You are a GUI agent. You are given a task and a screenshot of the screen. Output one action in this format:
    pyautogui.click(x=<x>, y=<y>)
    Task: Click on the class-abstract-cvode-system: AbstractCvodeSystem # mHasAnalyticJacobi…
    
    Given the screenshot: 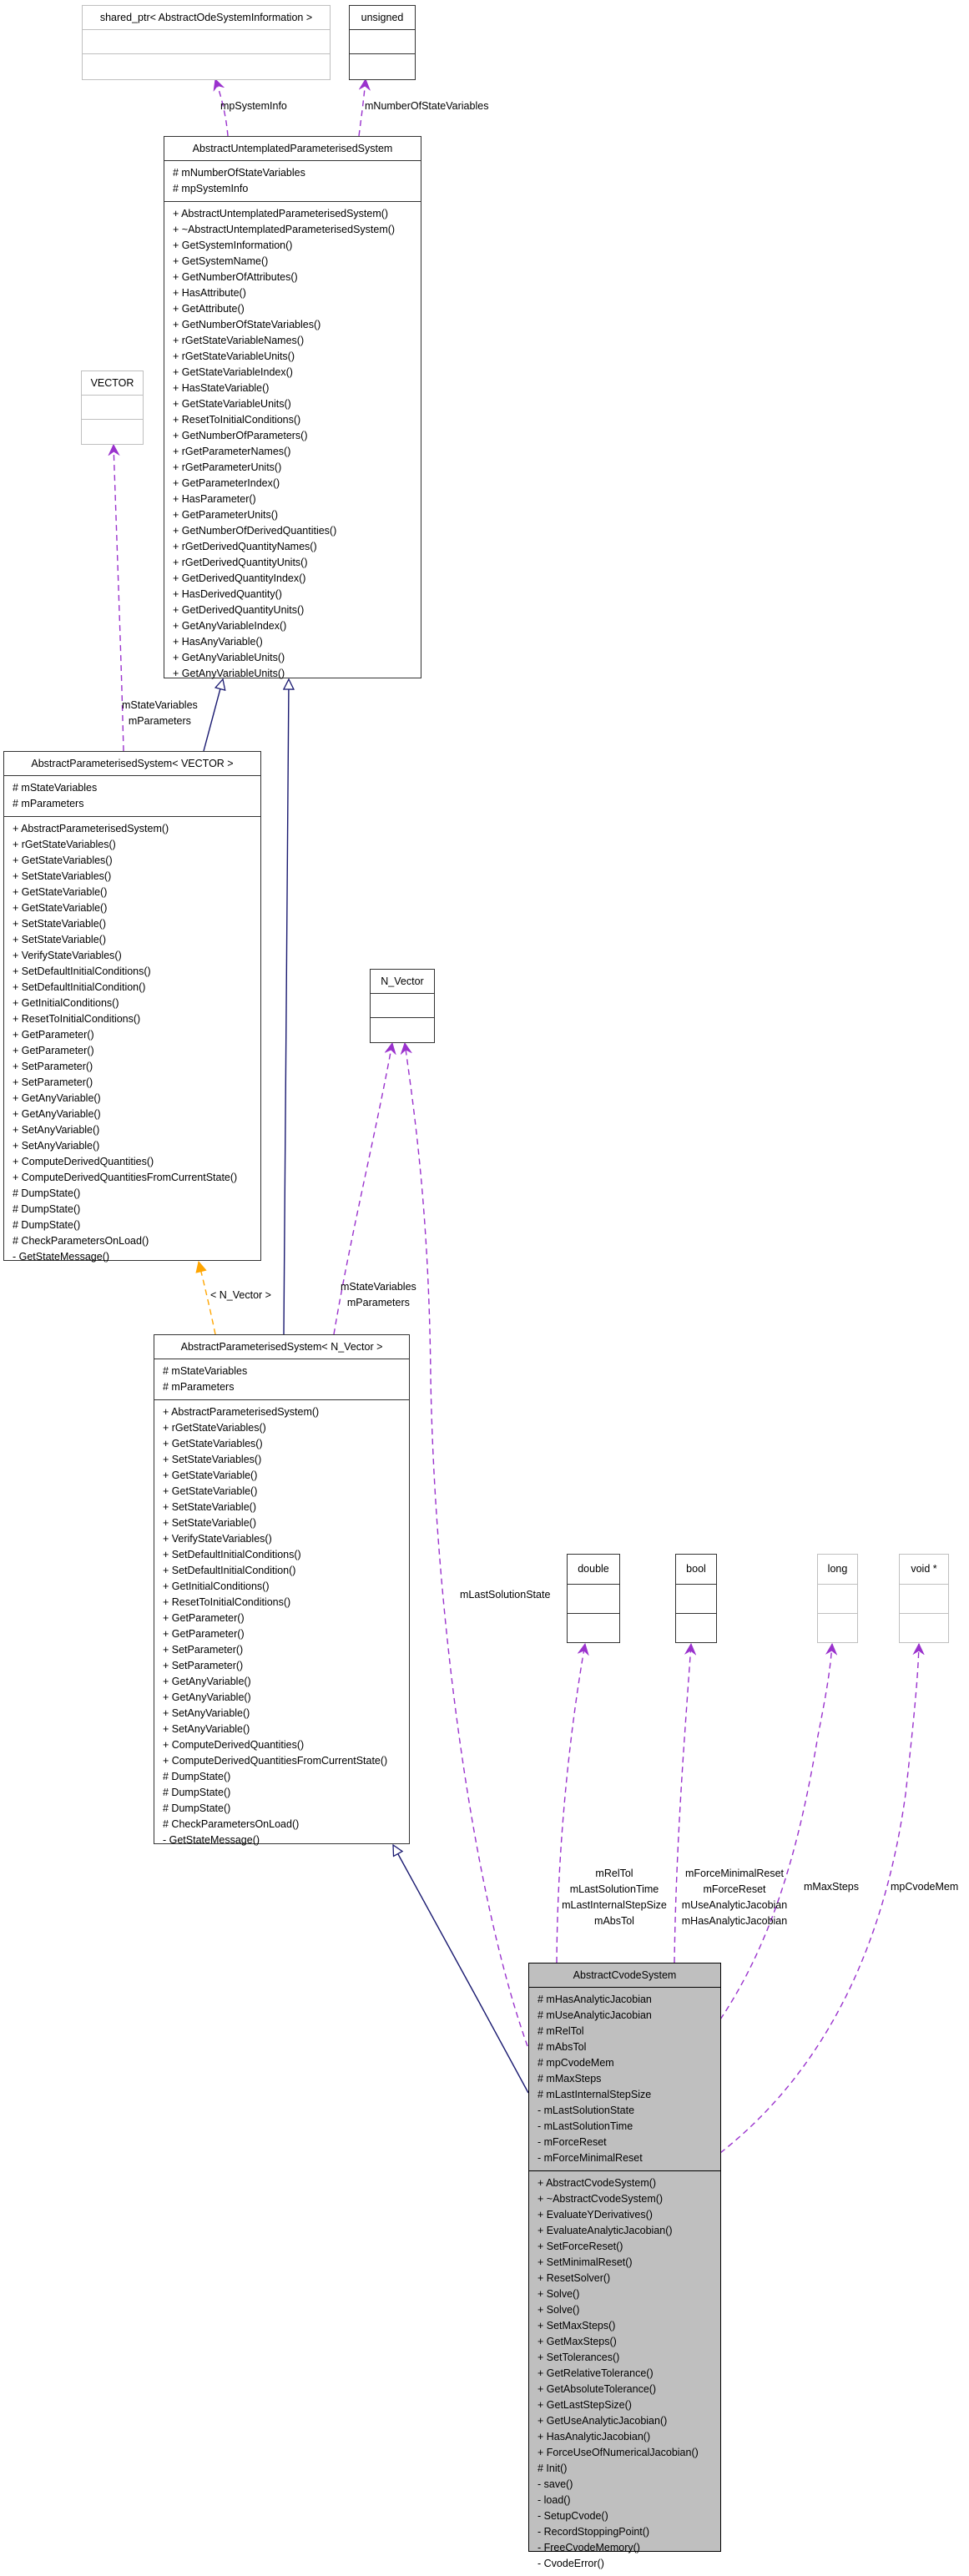 What is the action you would take?
    pyautogui.click(x=624, y=2266)
    